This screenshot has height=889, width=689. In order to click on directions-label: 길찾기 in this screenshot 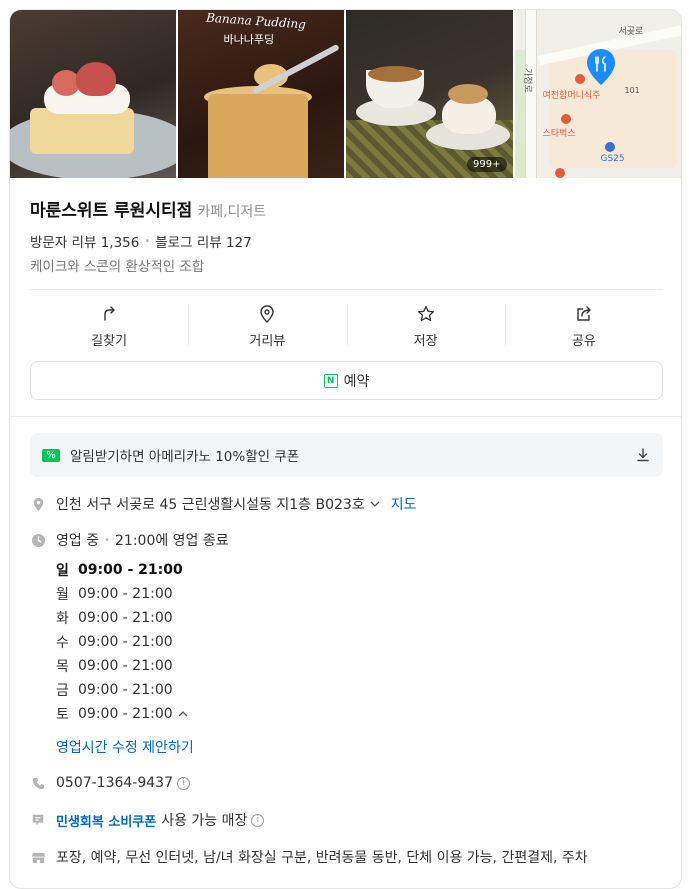, I will do `click(109, 341)`.